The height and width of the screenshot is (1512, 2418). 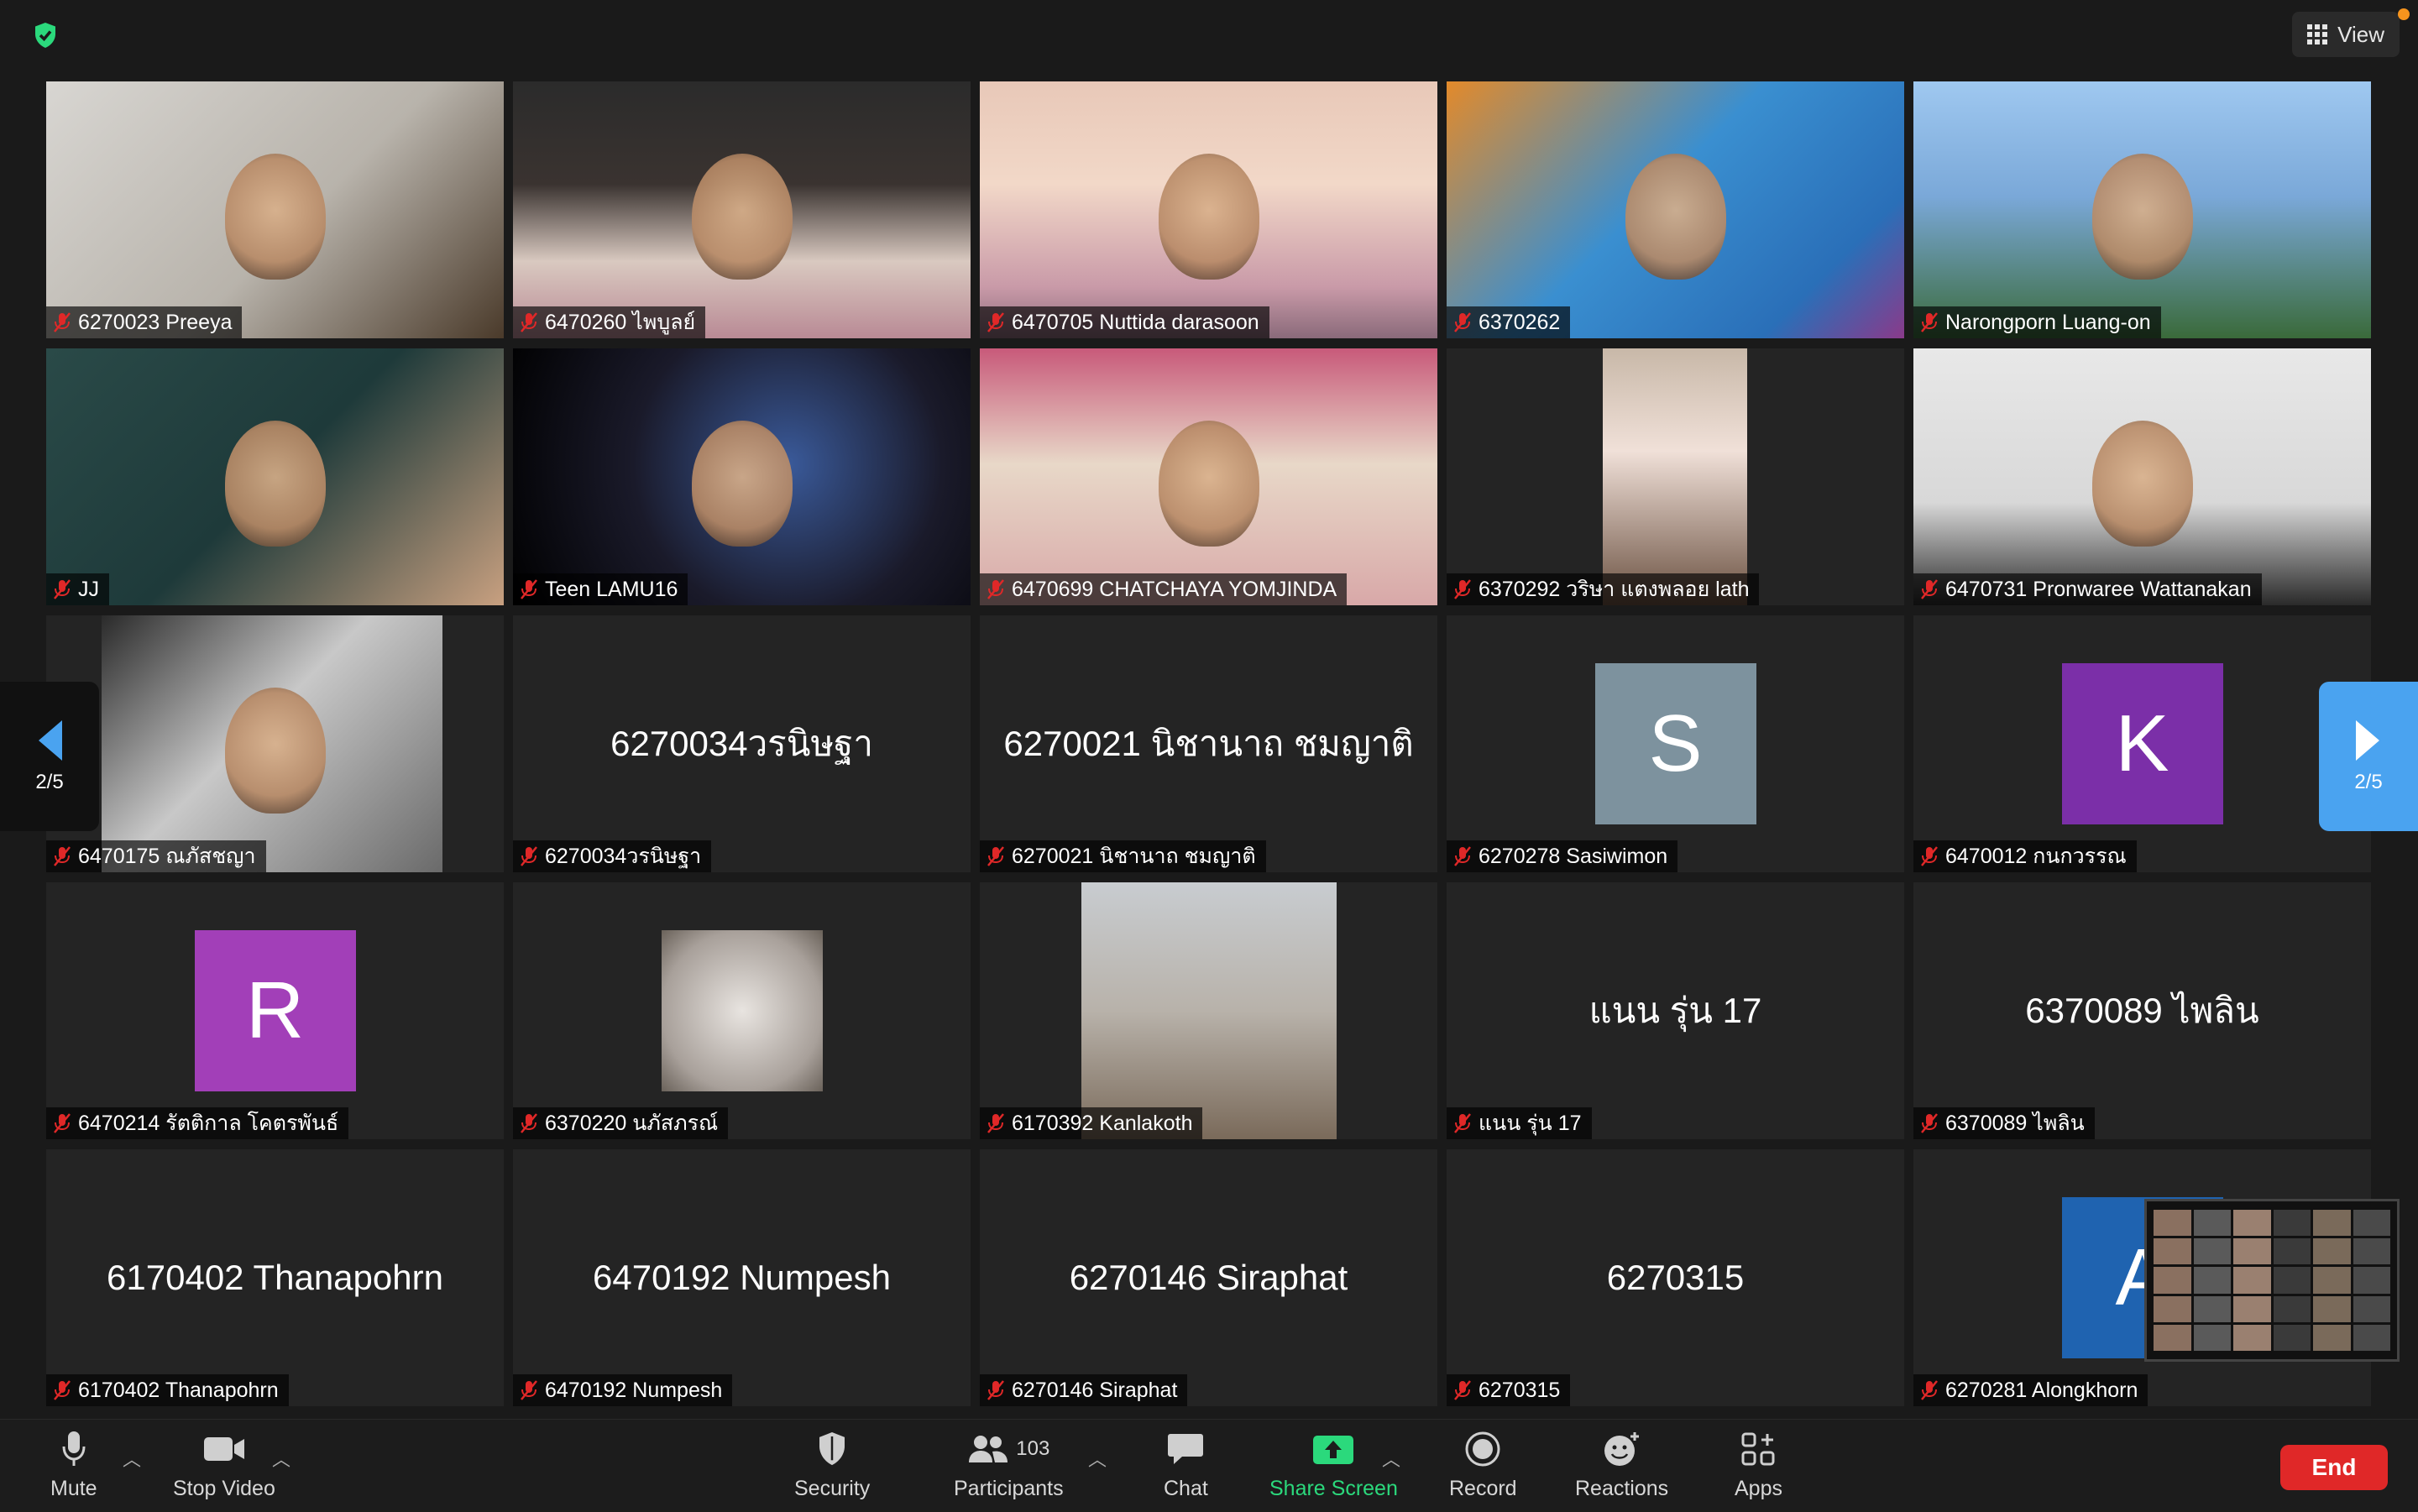 I want to click on next-page-button: 2/5, so click(x=2368, y=756).